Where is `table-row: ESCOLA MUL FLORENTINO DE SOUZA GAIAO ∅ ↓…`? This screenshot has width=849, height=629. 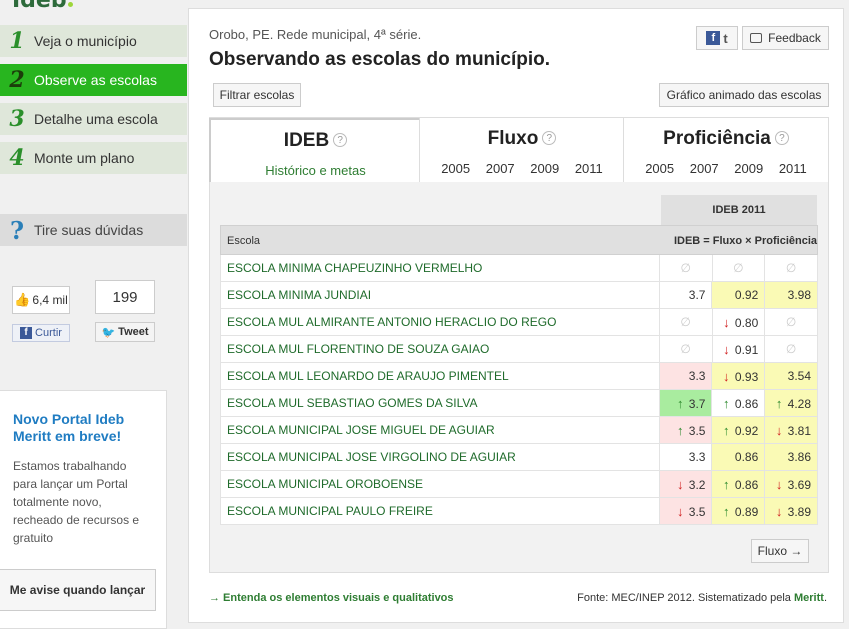
table-row: ESCOLA MUL FLORENTINO DE SOUZA GAIAO ∅ ↓… is located at coordinates (519, 349).